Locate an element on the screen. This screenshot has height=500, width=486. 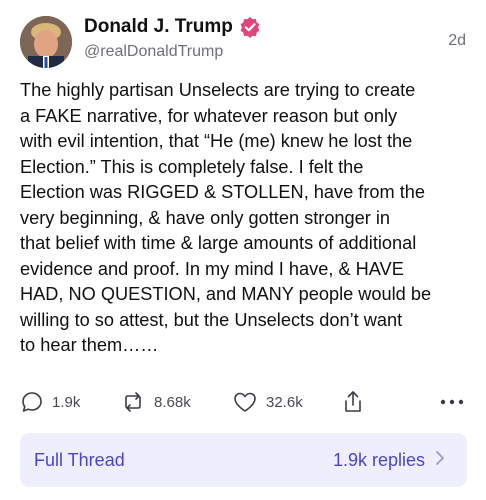
replies-link: 1.9k replies is located at coordinates (389, 460).